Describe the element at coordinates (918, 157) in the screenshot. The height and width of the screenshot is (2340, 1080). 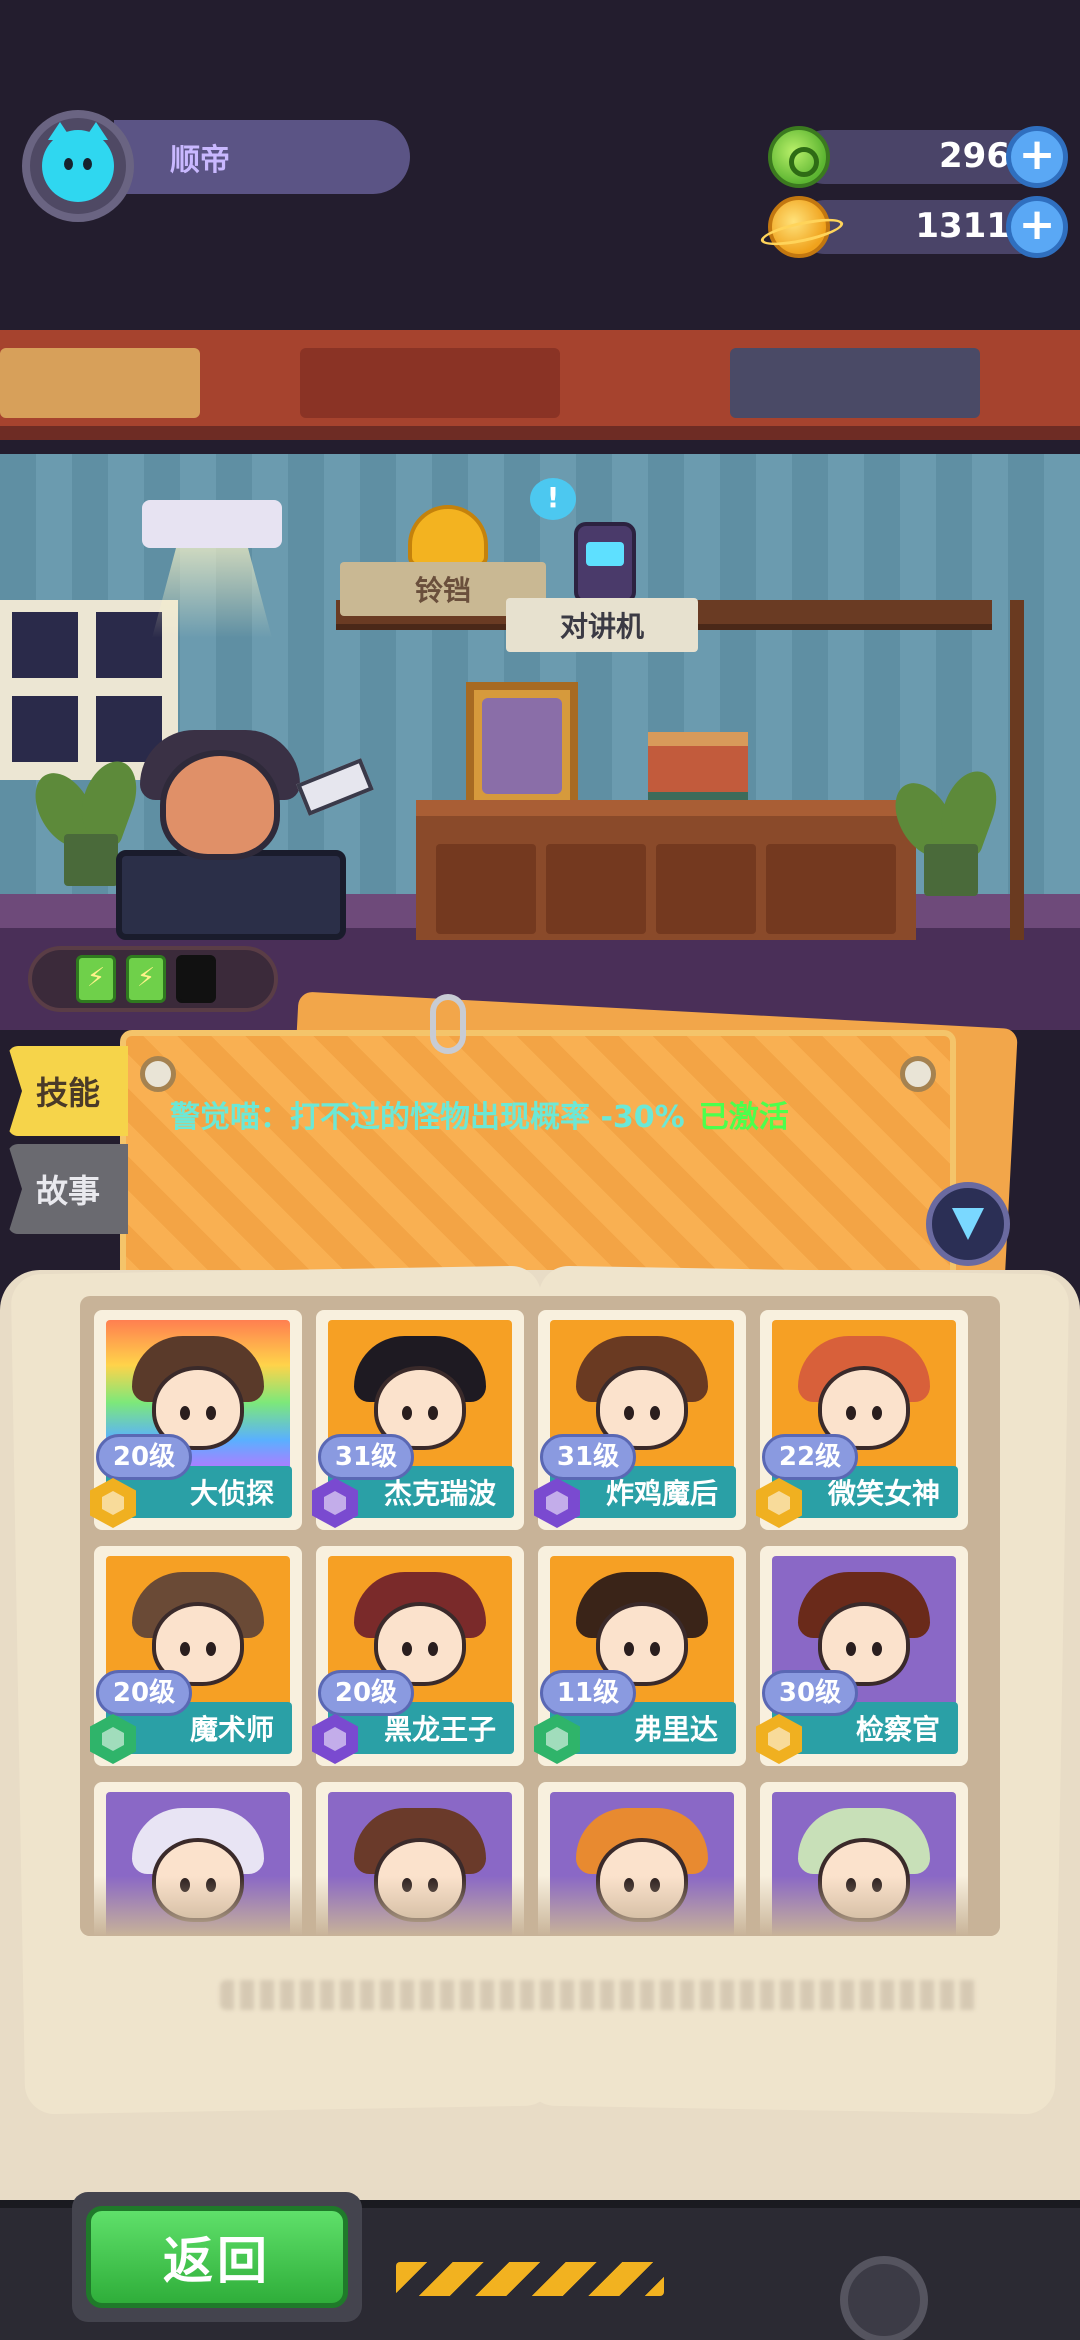
I see `green-coin-counter: 296 +` at that location.